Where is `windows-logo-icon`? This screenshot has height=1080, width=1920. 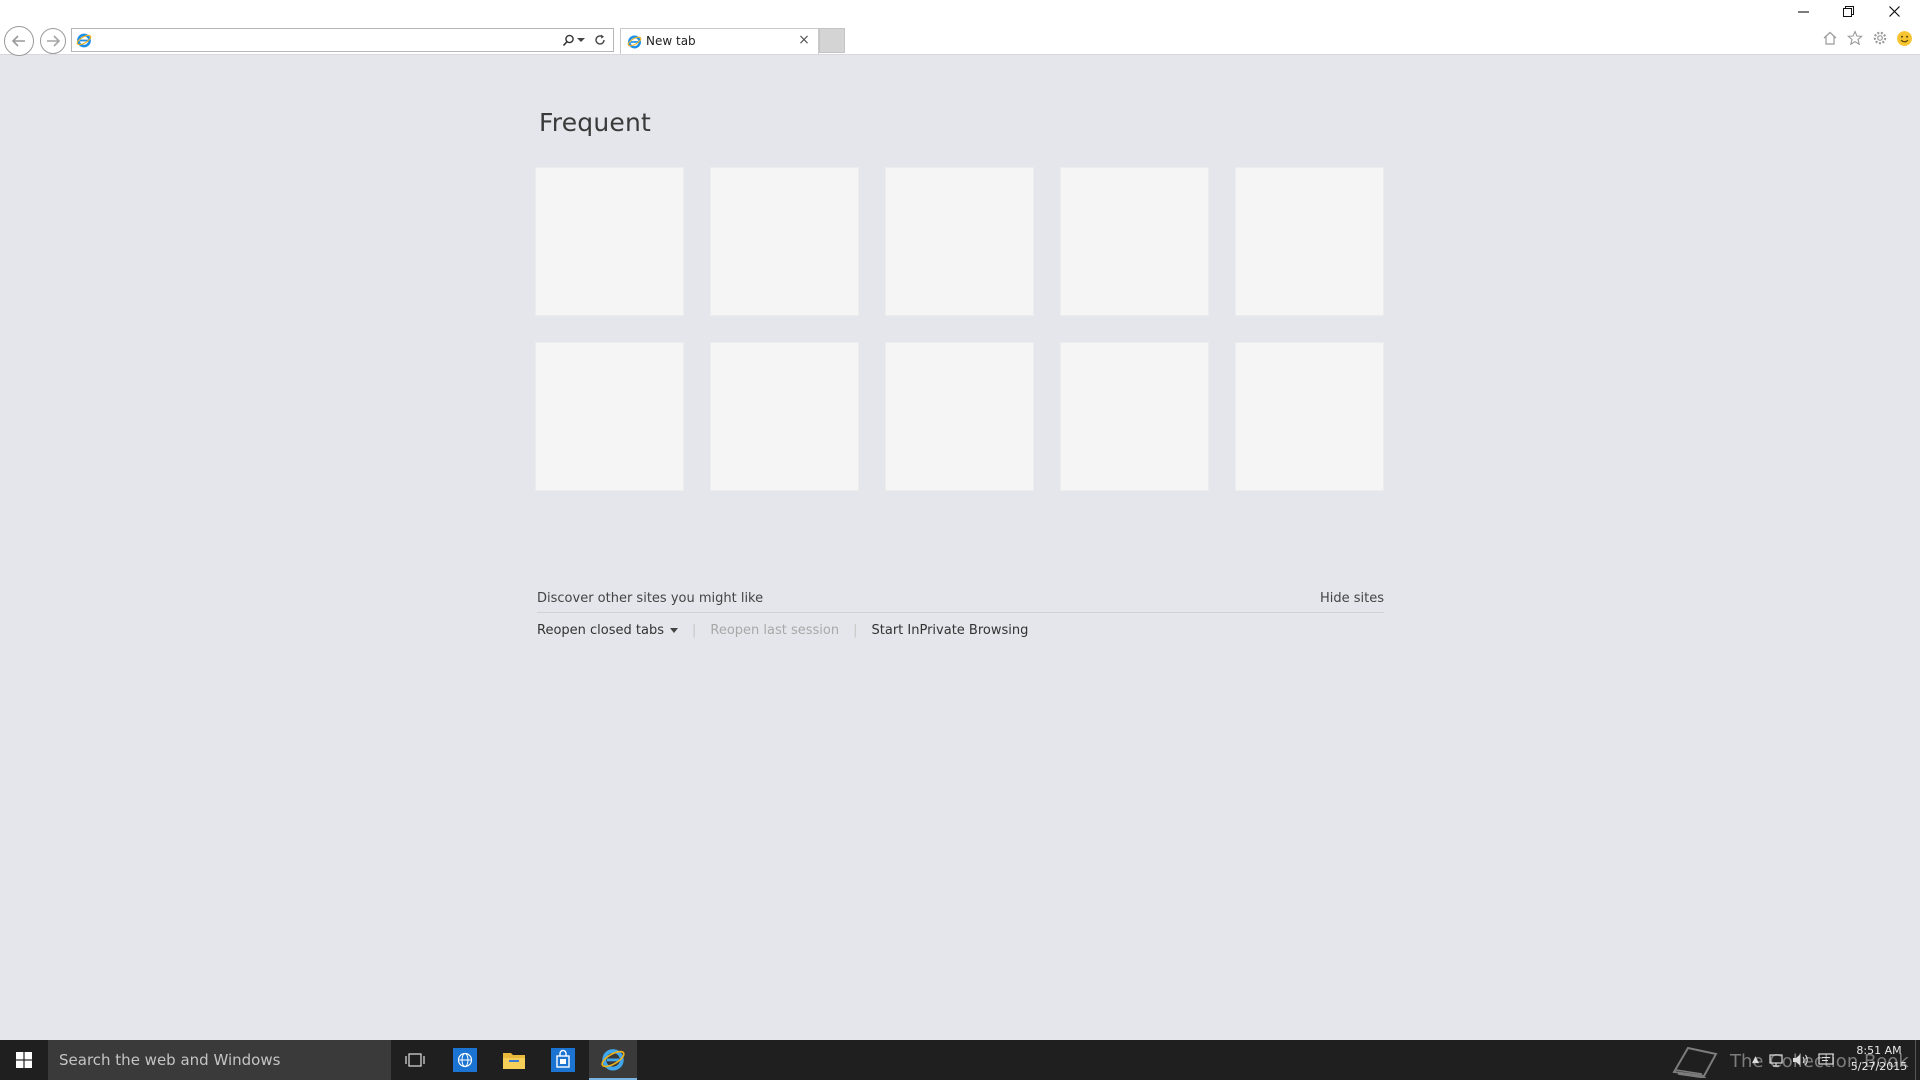 windows-logo-icon is located at coordinates (24, 1060).